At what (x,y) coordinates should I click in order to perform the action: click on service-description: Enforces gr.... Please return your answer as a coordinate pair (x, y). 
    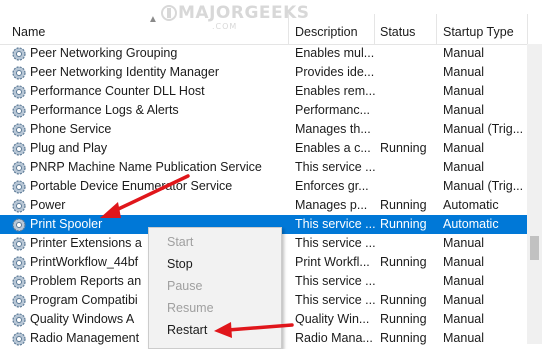
    Looking at the image, I should click on (332, 186).